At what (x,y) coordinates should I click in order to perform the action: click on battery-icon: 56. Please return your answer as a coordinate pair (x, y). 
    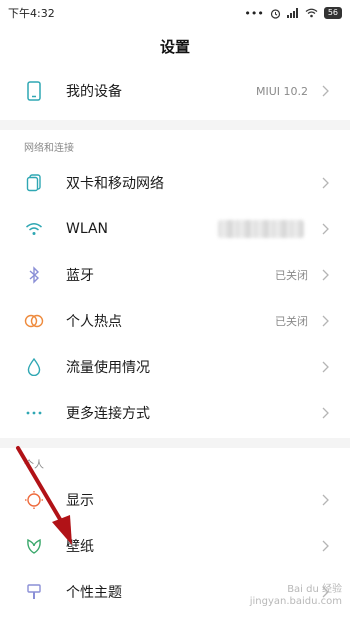
    Looking at the image, I should click on (332, 13).